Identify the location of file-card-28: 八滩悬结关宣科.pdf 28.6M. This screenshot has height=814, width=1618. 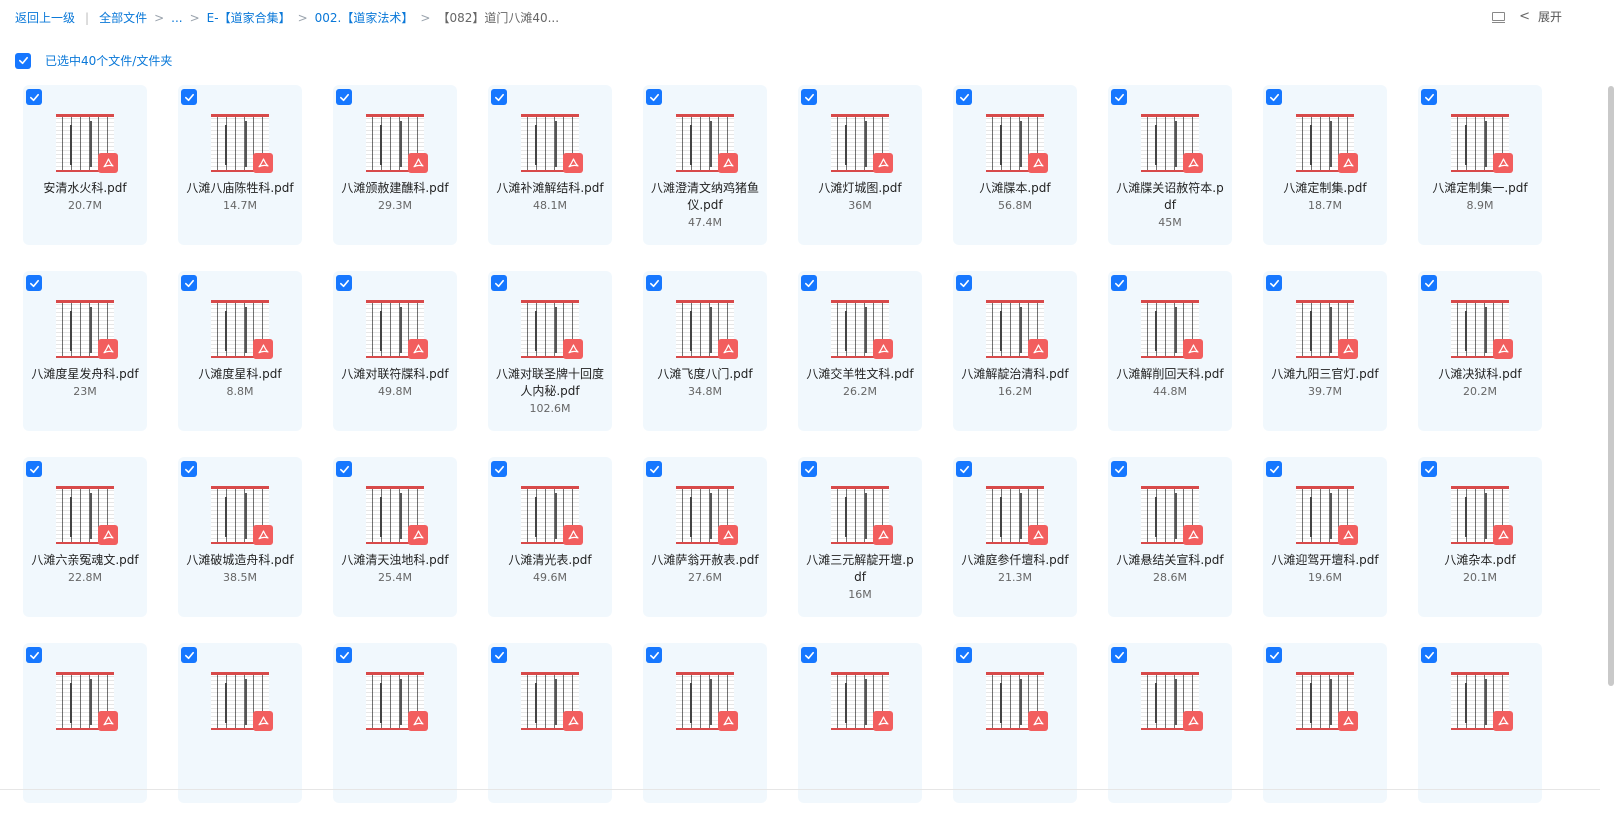
(1170, 537).